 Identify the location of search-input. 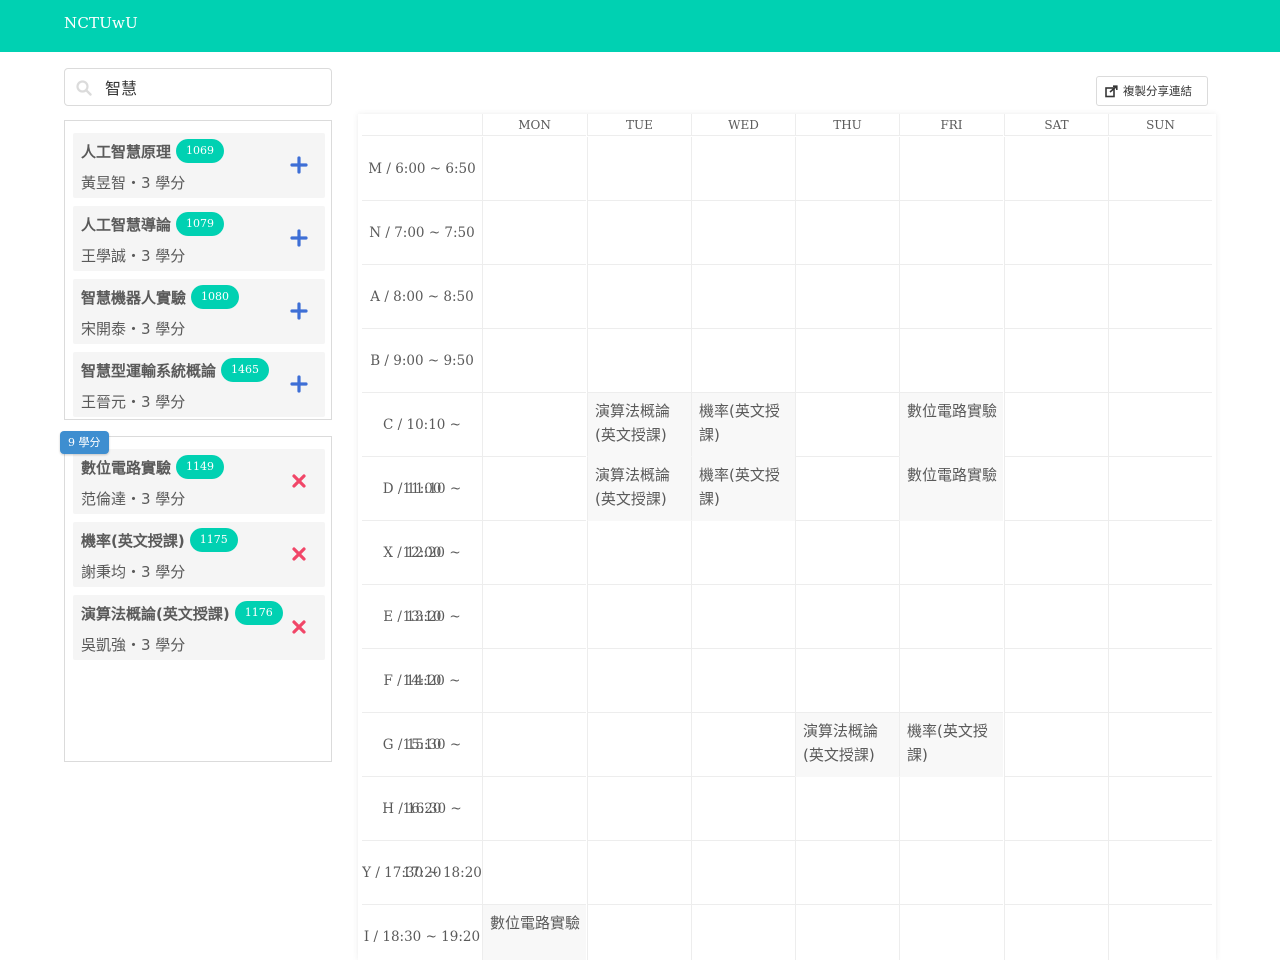
(215, 87).